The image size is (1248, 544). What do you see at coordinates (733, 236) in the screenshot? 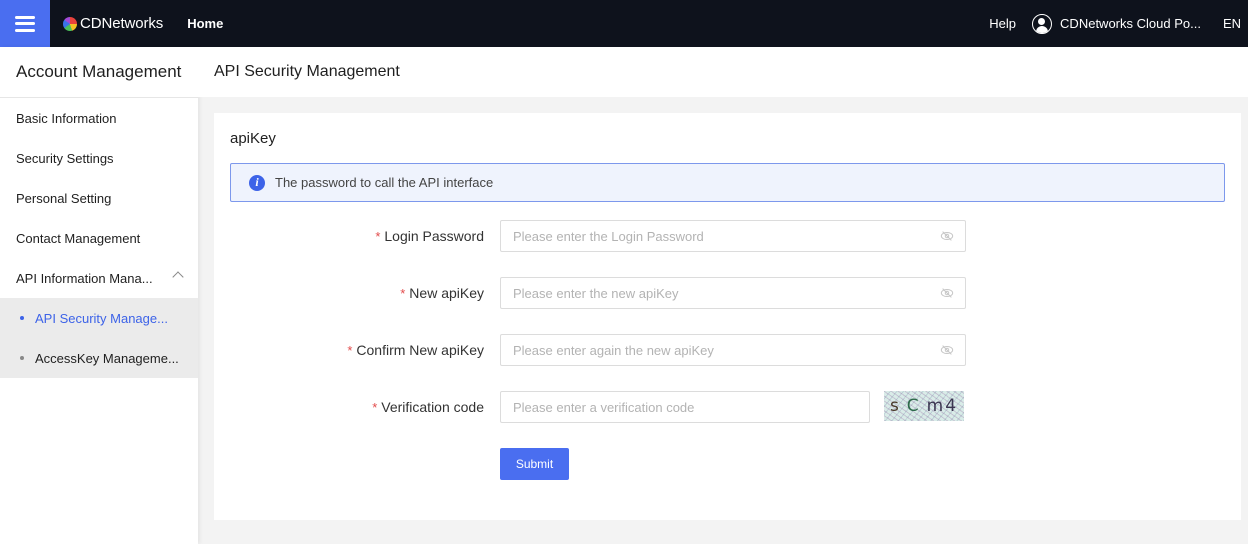
I see `login-password-input` at bounding box center [733, 236].